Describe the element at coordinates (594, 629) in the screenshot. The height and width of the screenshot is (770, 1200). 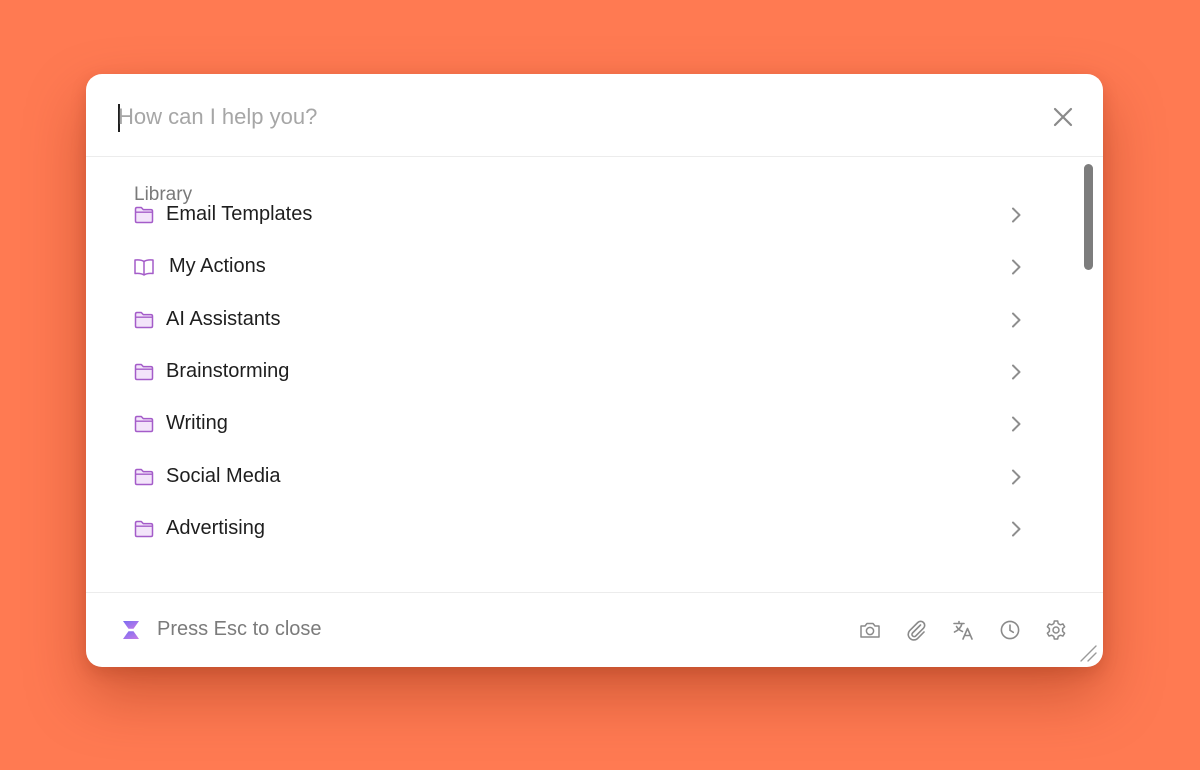
I see `footer-bar: Press Esc to close` at that location.